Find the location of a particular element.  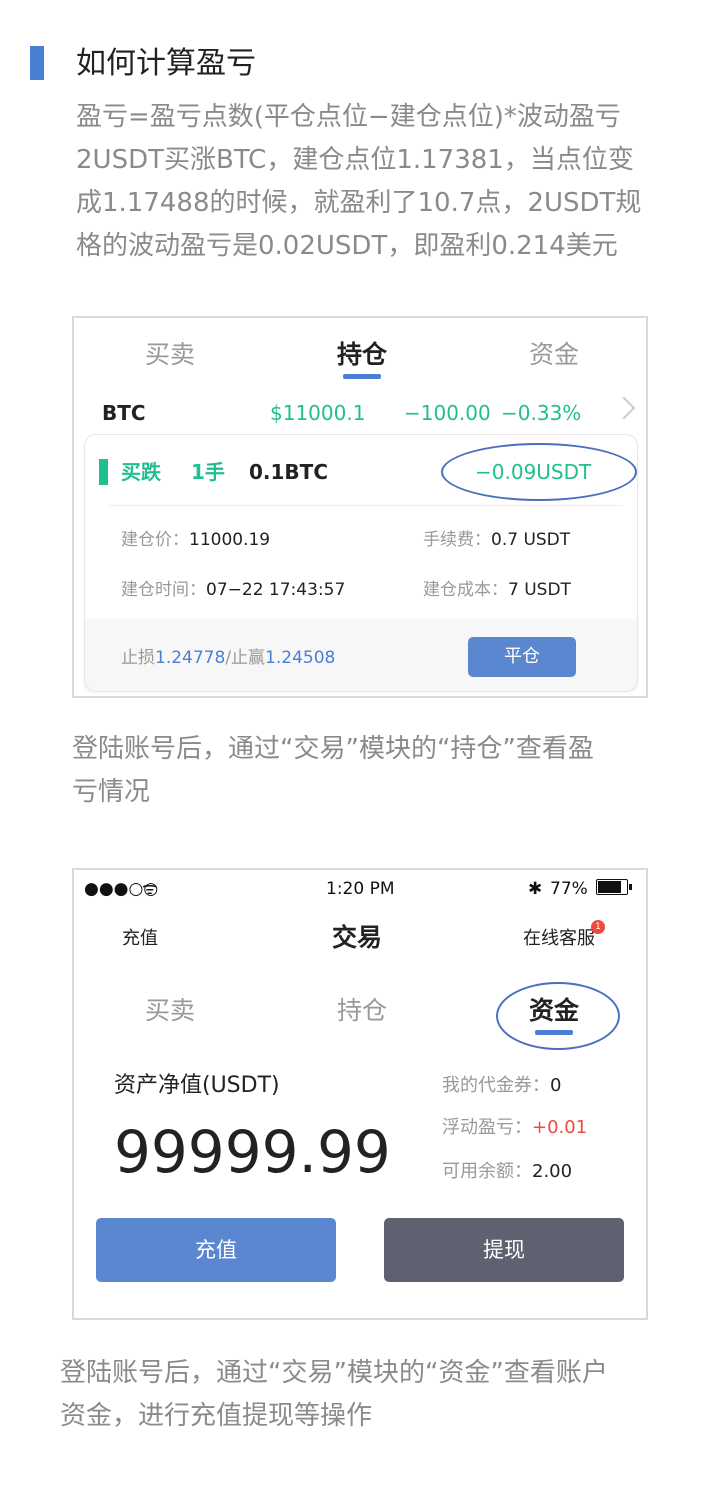

stop-loss-value: 1.24778 is located at coordinates (190, 658).